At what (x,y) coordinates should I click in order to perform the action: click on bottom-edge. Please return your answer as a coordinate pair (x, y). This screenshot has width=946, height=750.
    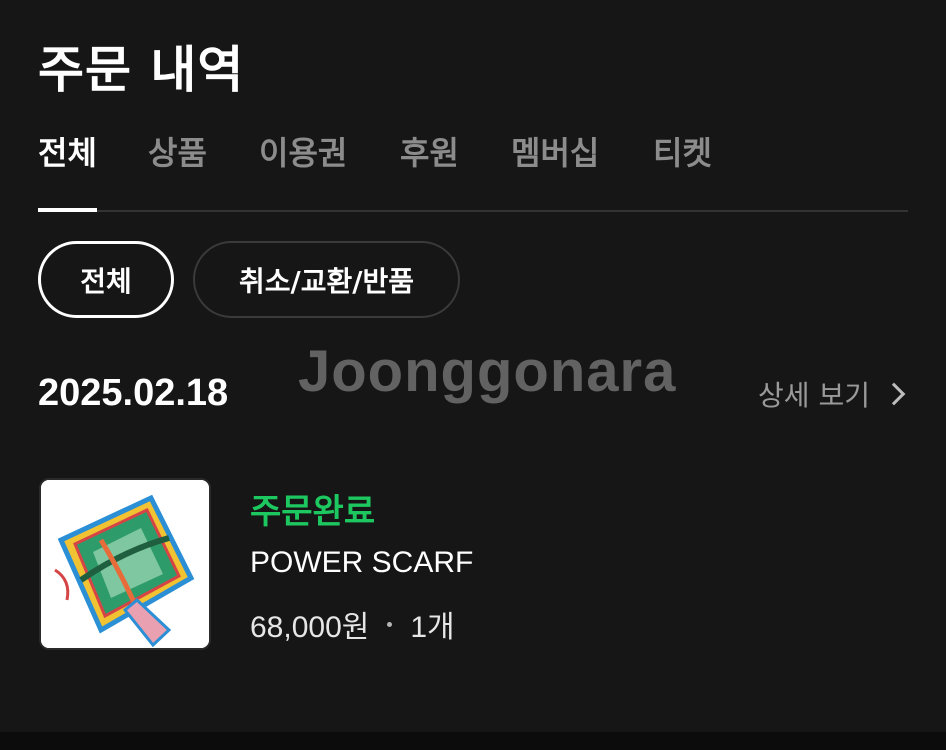
    Looking at the image, I should click on (473, 741).